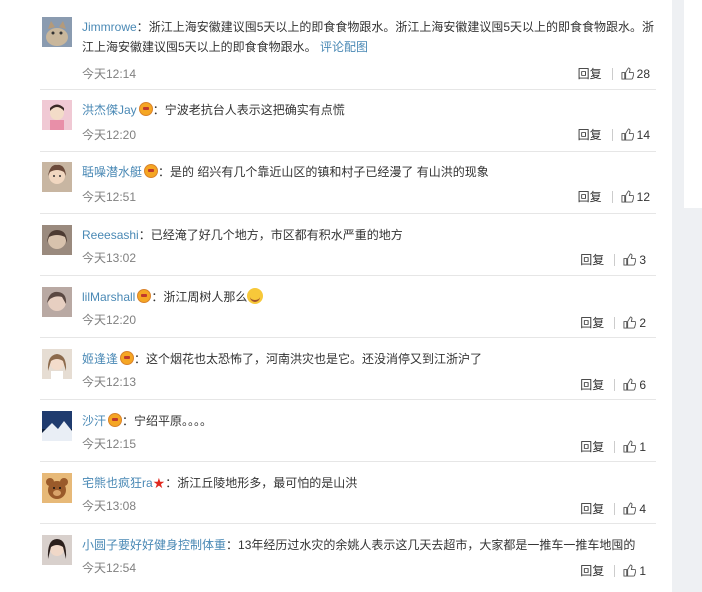  What do you see at coordinates (254, 110) in the screenshot?
I see `comment-body: 宁波老抗台人表示这把确实有点慌` at bounding box center [254, 110].